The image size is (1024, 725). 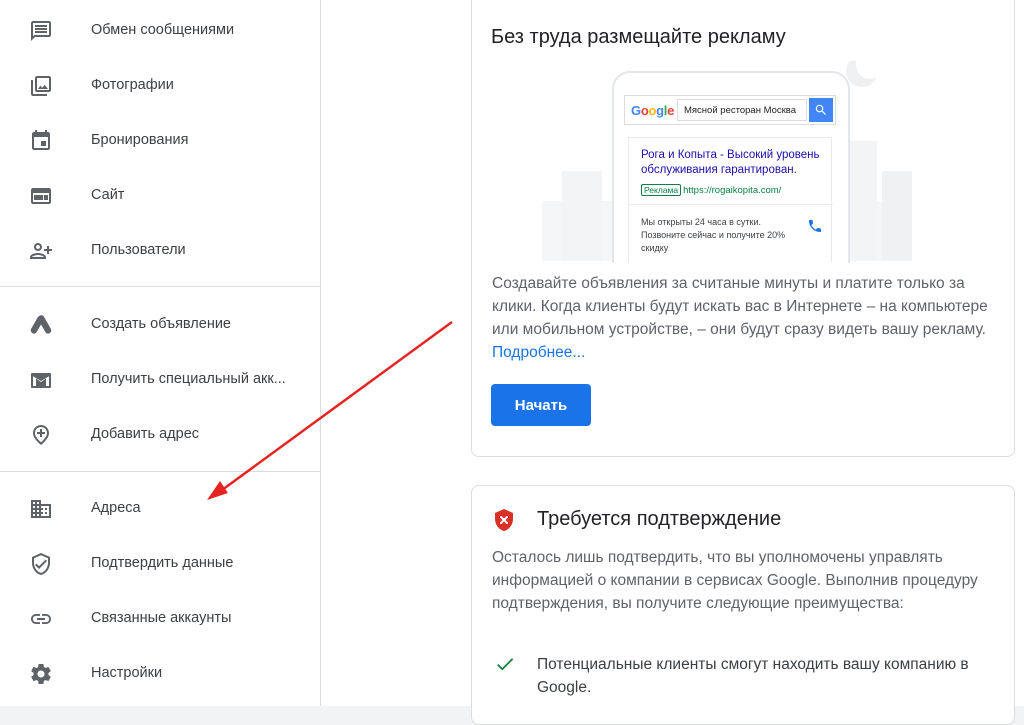 I want to click on sidebar-item-users: Пользователи, so click(x=160, y=250).